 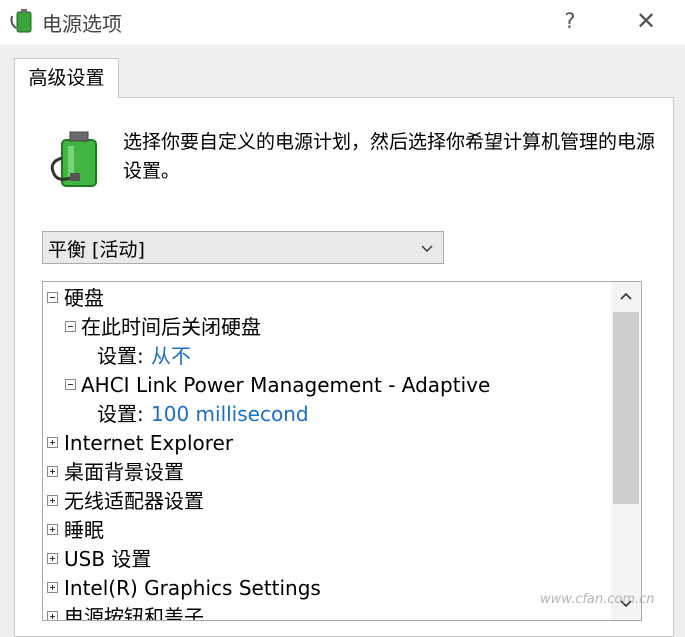 What do you see at coordinates (82, 24) in the screenshot?
I see `window-title: 电源选项` at bounding box center [82, 24].